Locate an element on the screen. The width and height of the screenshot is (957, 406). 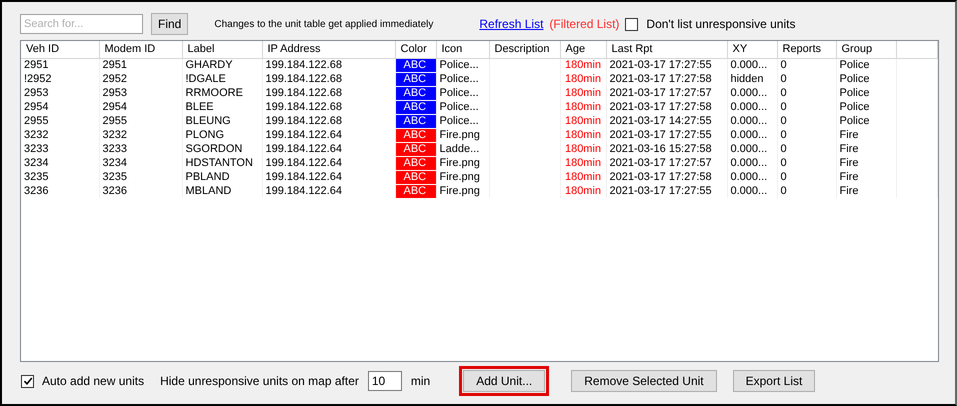
action-button: Remove Selected Unit is located at coordinates (644, 381).